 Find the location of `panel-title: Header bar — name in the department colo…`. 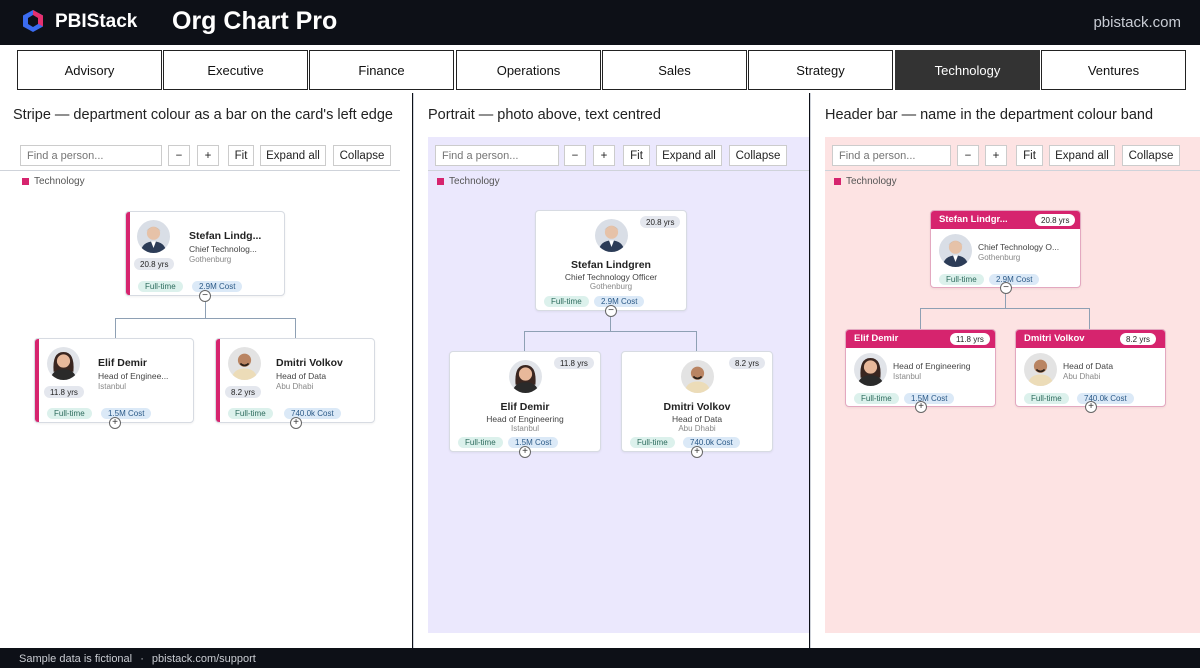

panel-title: Header bar — name in the department colo… is located at coordinates (989, 115).